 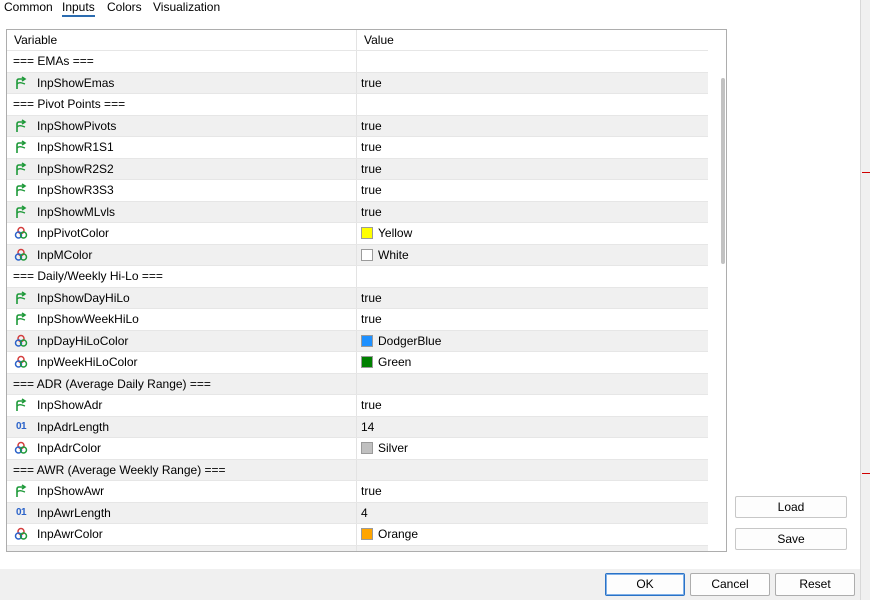 I want to click on parameter-row: InpShowEmas true, so click(x=357, y=82).